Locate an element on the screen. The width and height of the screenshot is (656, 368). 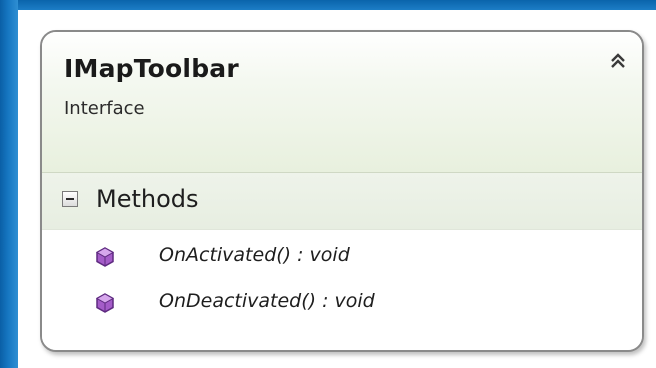
double-chevron-up-icon is located at coordinates (618, 61).